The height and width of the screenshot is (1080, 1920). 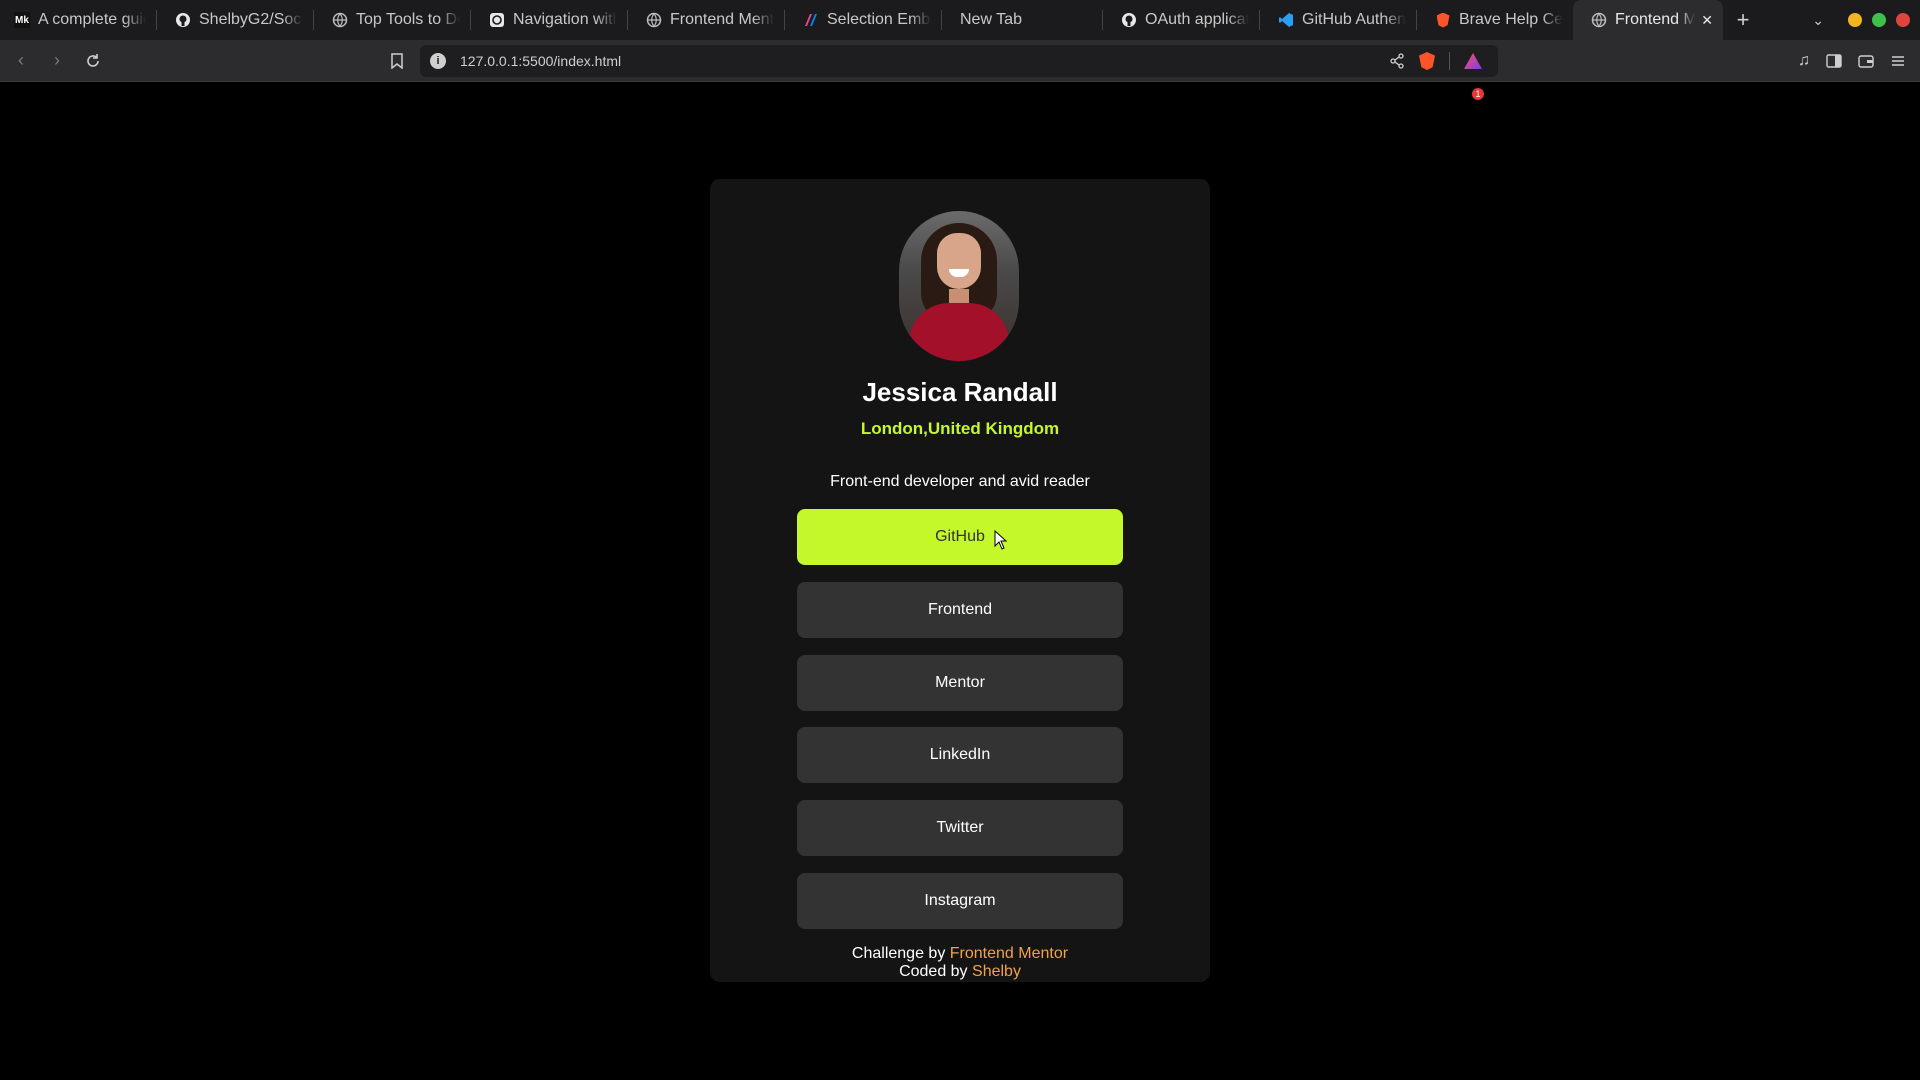 What do you see at coordinates (960, 828) in the screenshot?
I see `twitter-link-button: Twitter` at bounding box center [960, 828].